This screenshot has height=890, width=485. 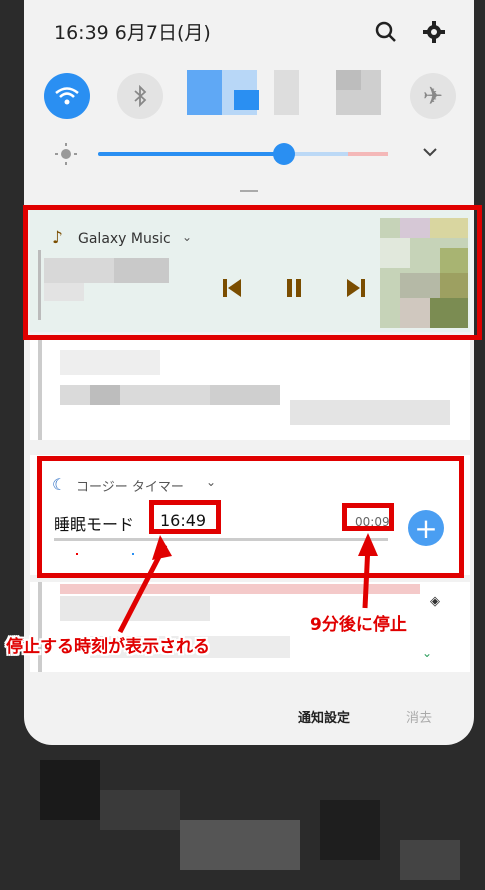 I want to click on chevron-down-icon: ⌄, so click(x=427, y=653).